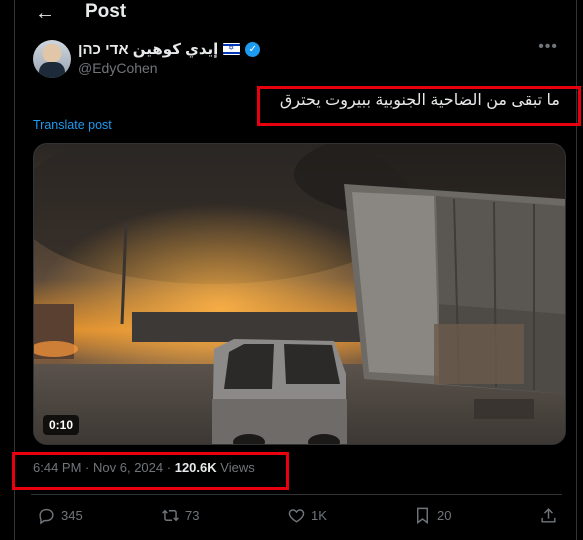  I want to click on bookmark-count: 20, so click(444, 515).